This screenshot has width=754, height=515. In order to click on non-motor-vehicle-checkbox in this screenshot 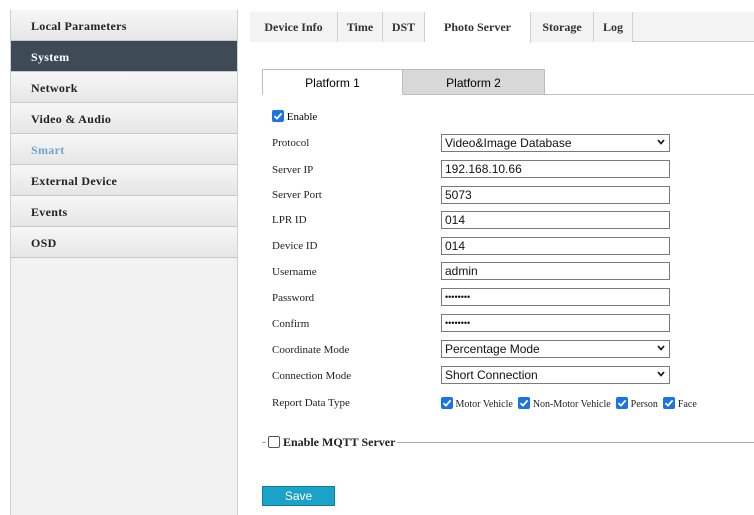, I will do `click(524, 403)`.